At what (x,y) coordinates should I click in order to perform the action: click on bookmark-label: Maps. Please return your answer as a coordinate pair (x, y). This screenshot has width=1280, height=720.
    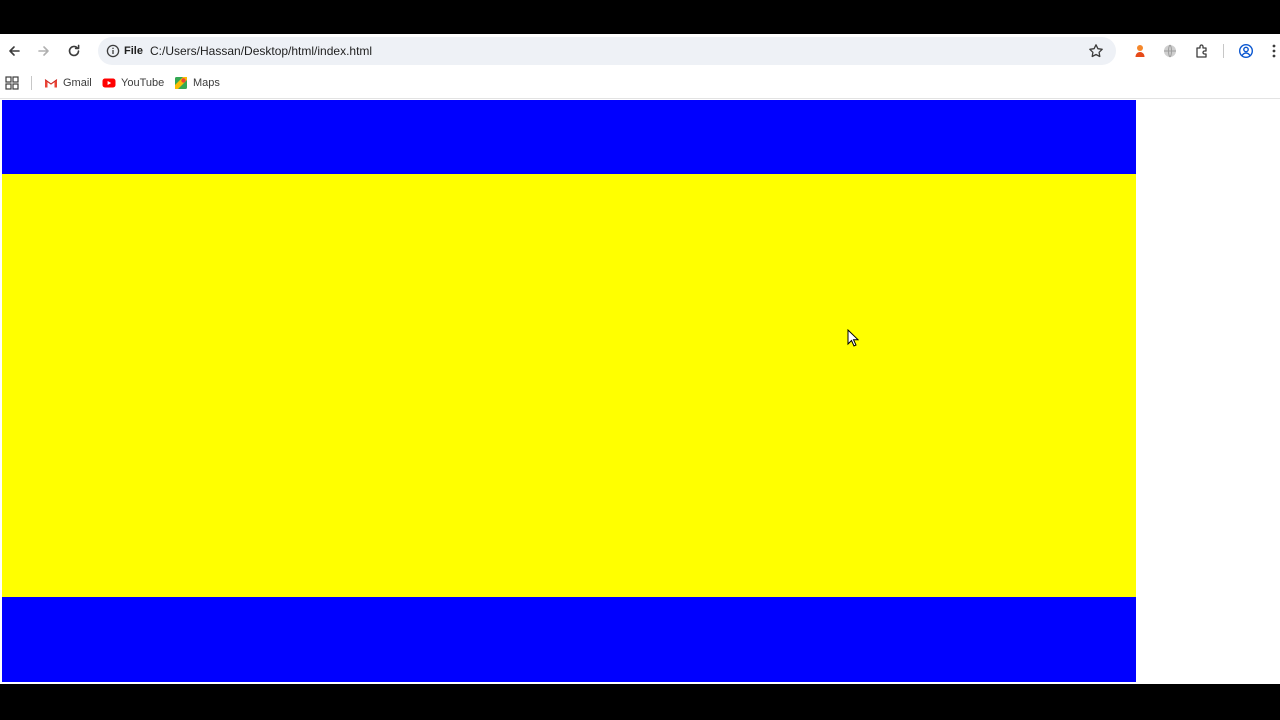
    Looking at the image, I should click on (206, 83).